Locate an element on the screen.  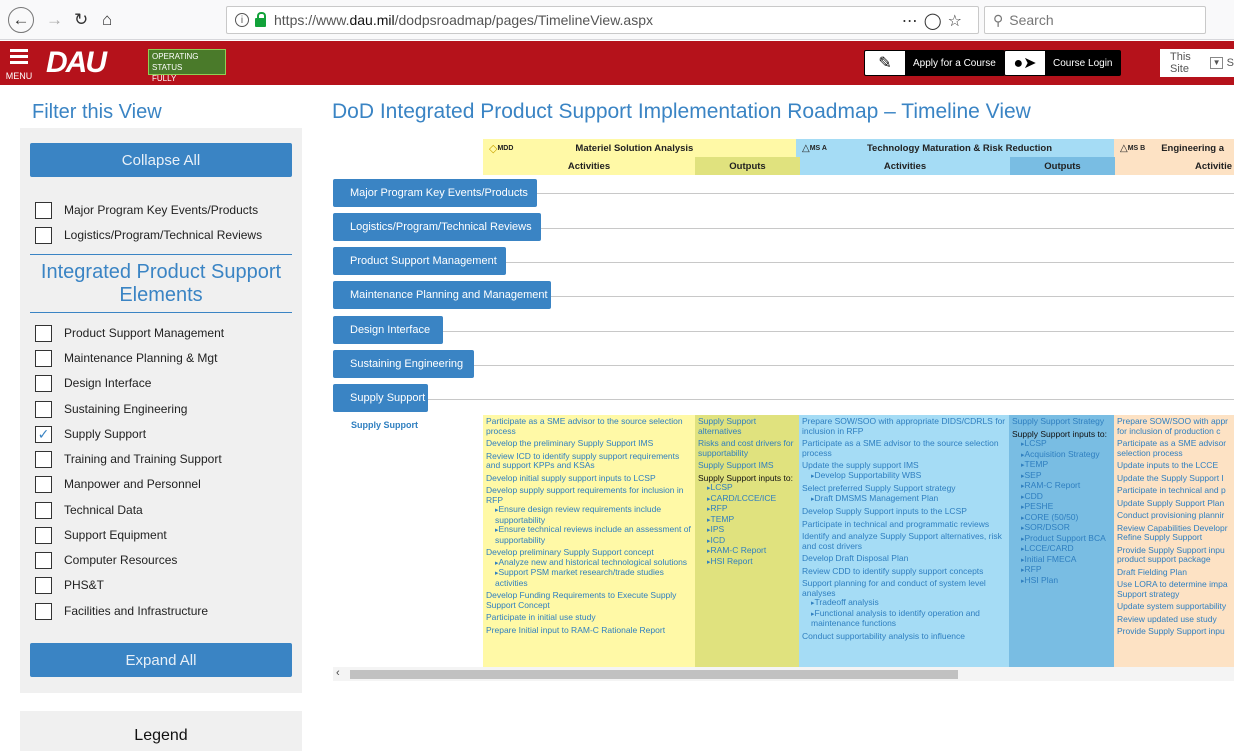
lock-icon is located at coordinates (260, 19).